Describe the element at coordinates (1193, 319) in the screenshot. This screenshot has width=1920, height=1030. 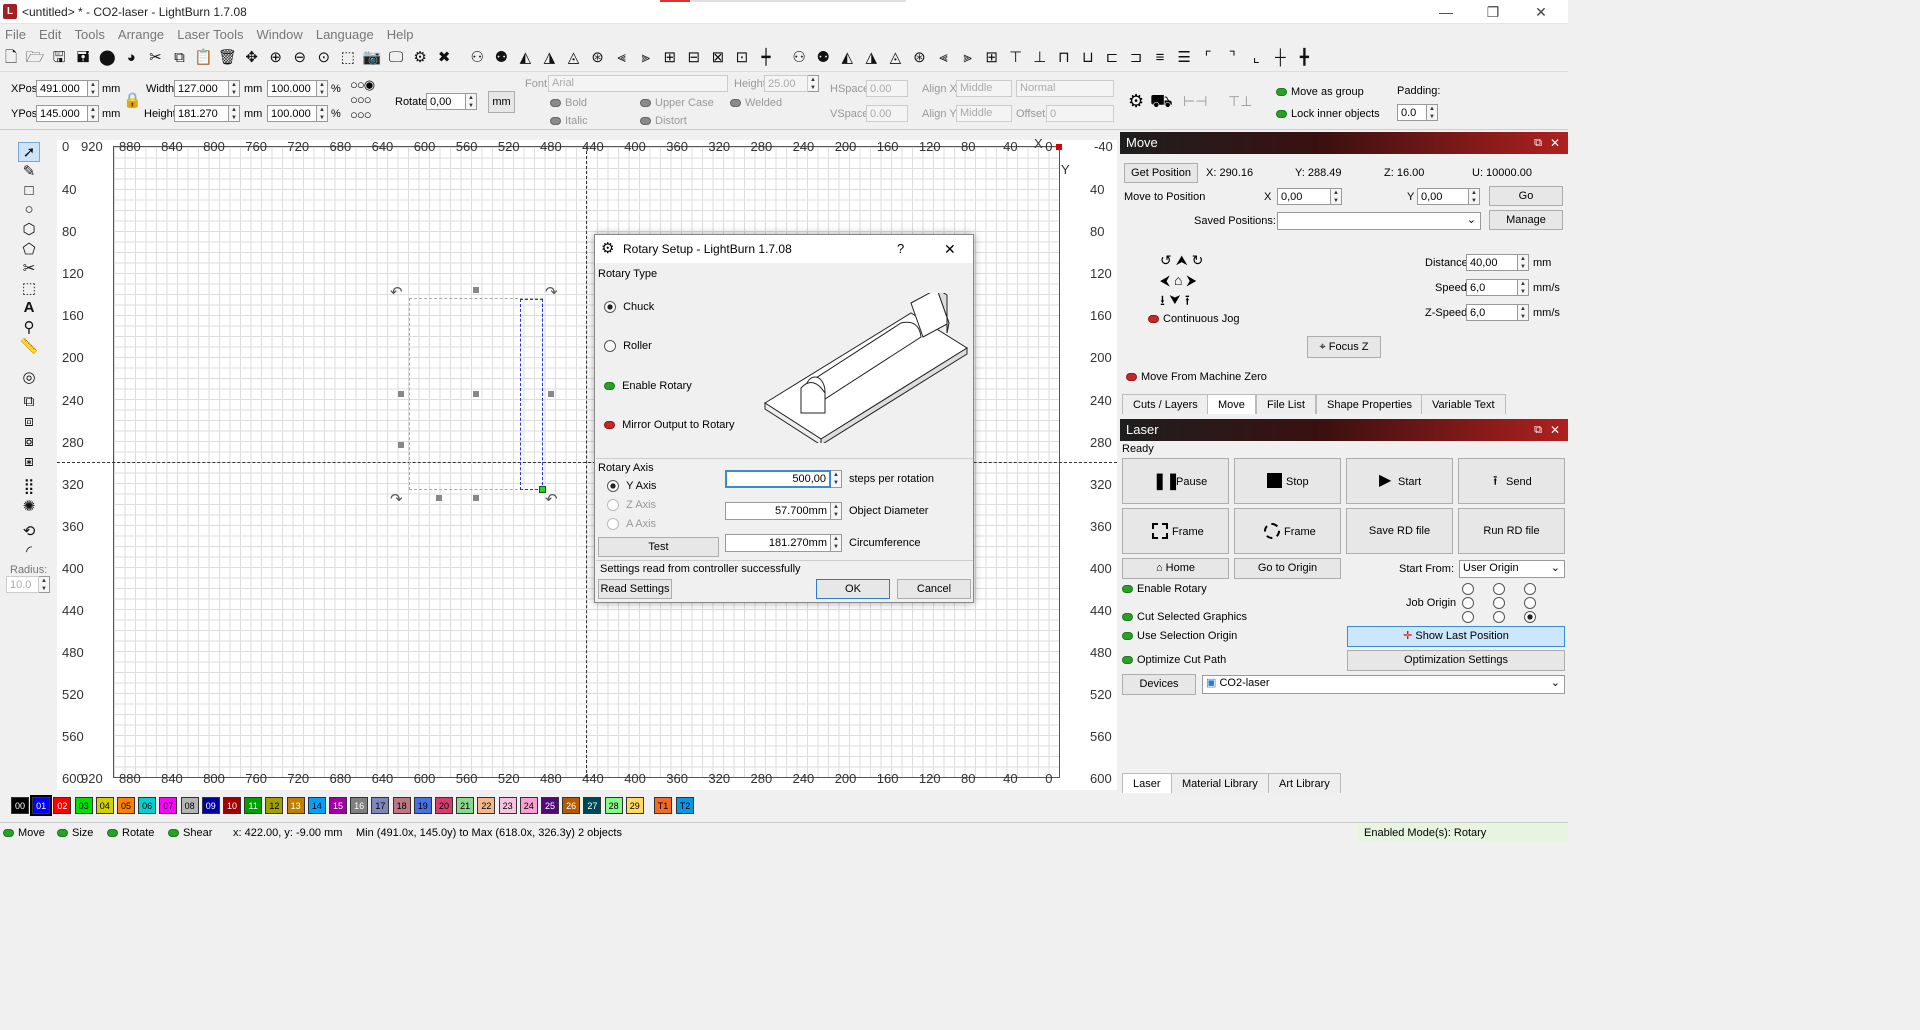
I see `continuous-jog-toggle: Continuous Jog` at that location.